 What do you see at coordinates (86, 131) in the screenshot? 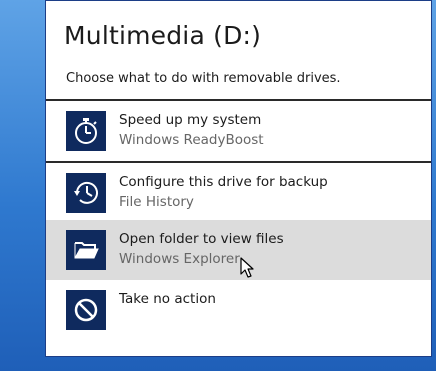
I see `stopwatch-icon` at bounding box center [86, 131].